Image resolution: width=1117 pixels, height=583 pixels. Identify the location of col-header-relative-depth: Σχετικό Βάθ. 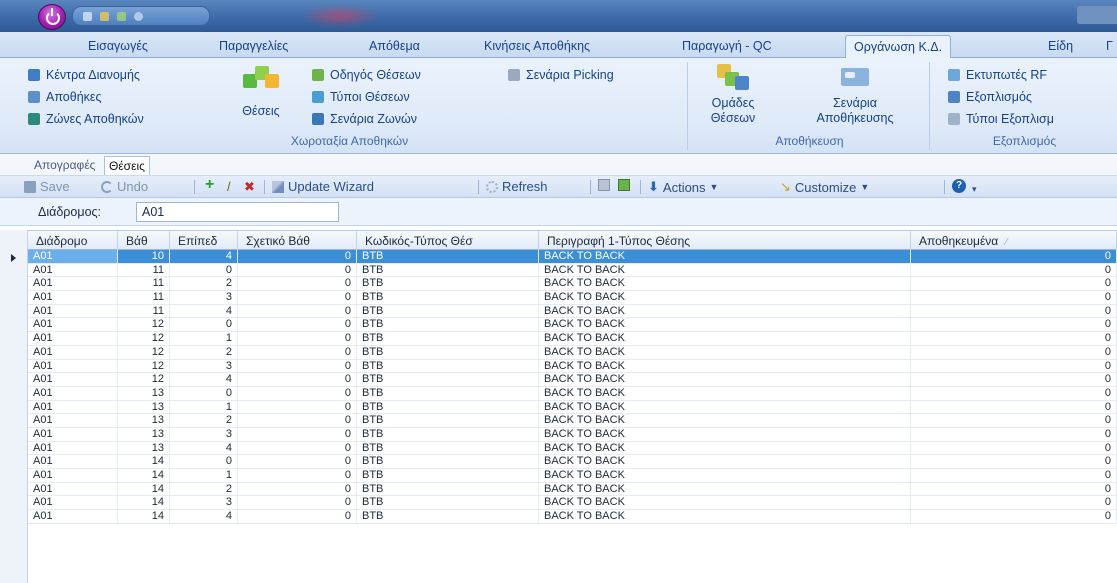
(297, 240).